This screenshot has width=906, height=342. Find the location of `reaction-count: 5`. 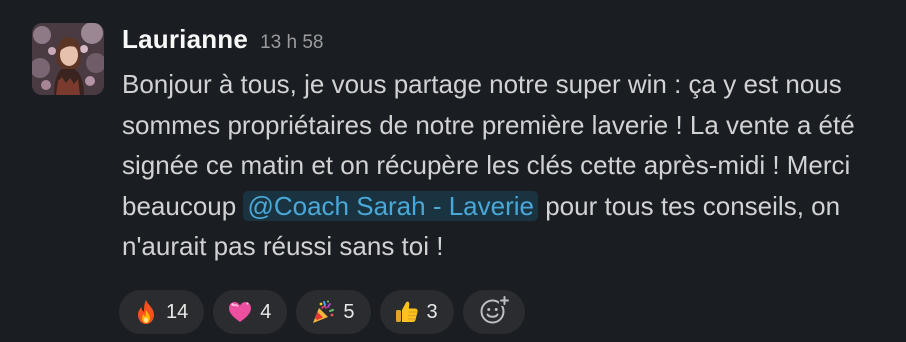

reaction-count: 5 is located at coordinates (349, 311).